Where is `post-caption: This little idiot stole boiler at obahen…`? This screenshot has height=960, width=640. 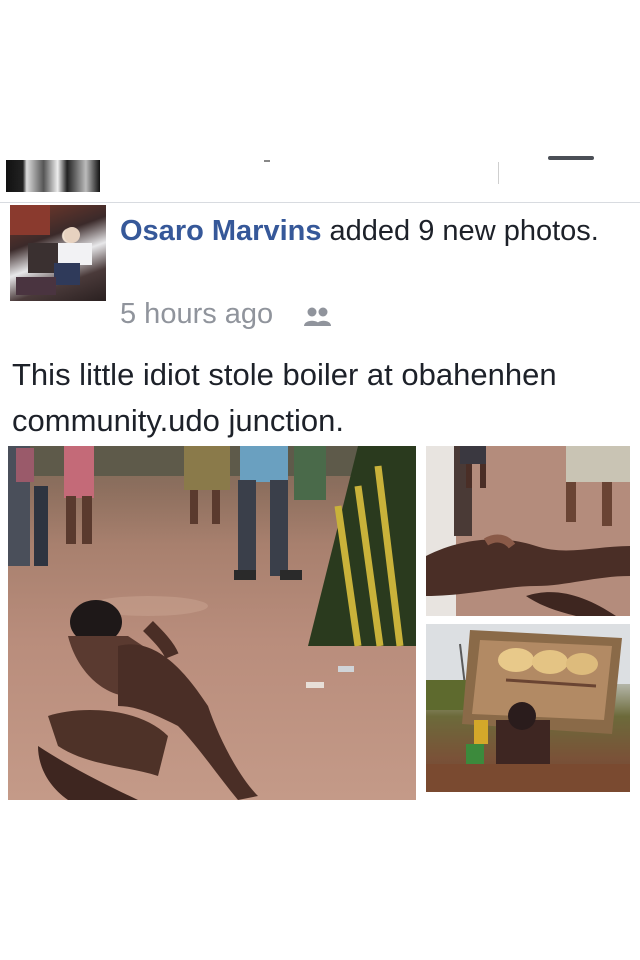
post-caption: This little idiot stole boiler at obahen… is located at coordinates (284, 397).